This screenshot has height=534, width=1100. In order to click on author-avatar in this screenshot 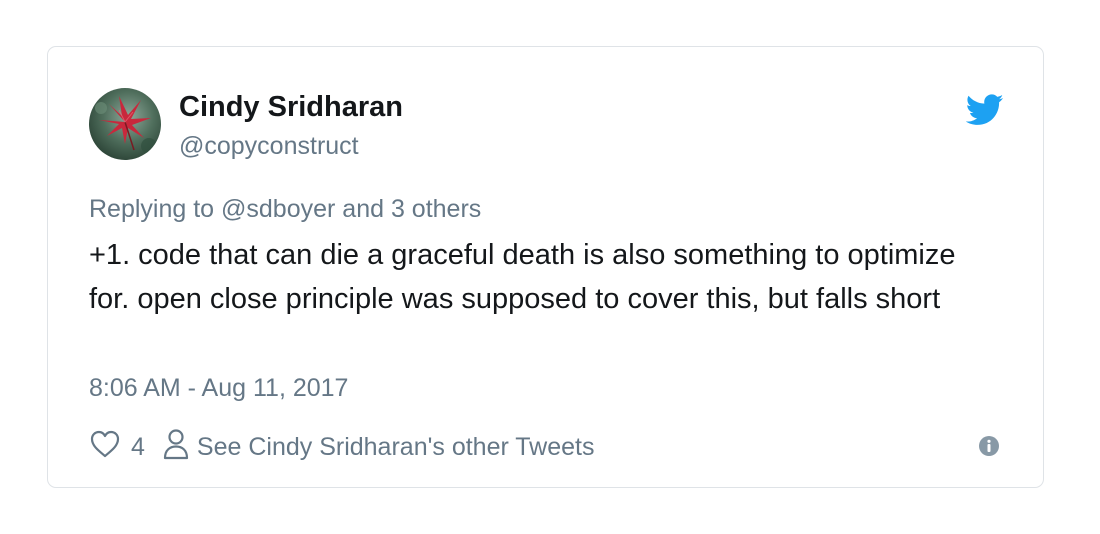, I will do `click(125, 124)`.